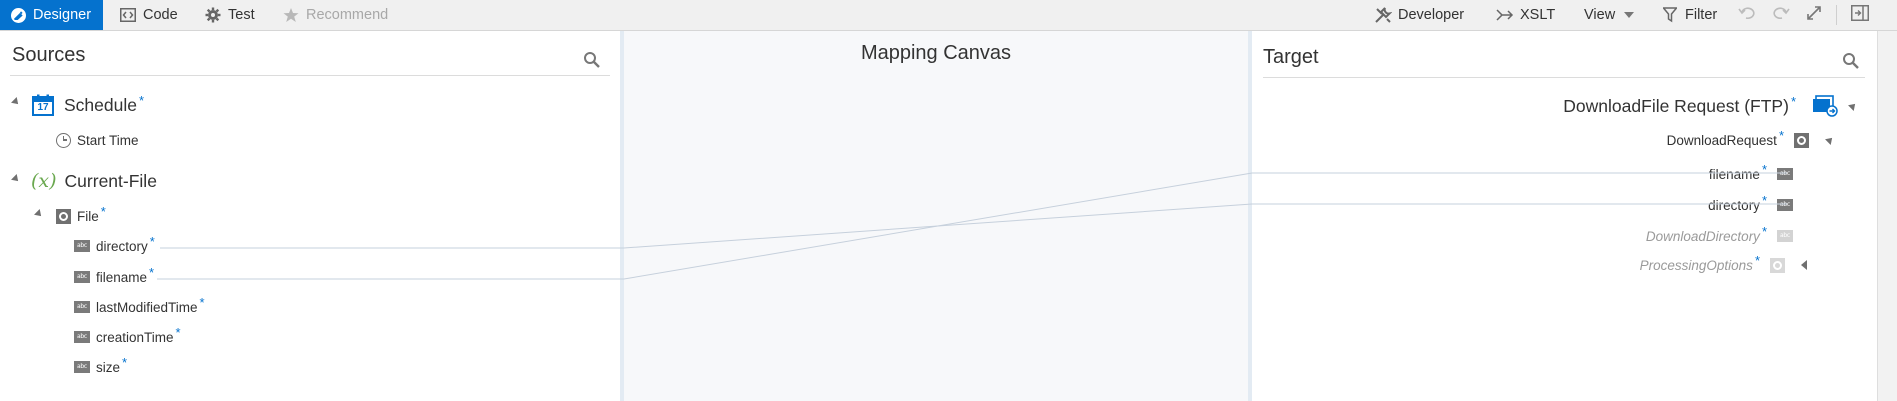 The image size is (1897, 401). What do you see at coordinates (213, 15) in the screenshot?
I see `gear-icon` at bounding box center [213, 15].